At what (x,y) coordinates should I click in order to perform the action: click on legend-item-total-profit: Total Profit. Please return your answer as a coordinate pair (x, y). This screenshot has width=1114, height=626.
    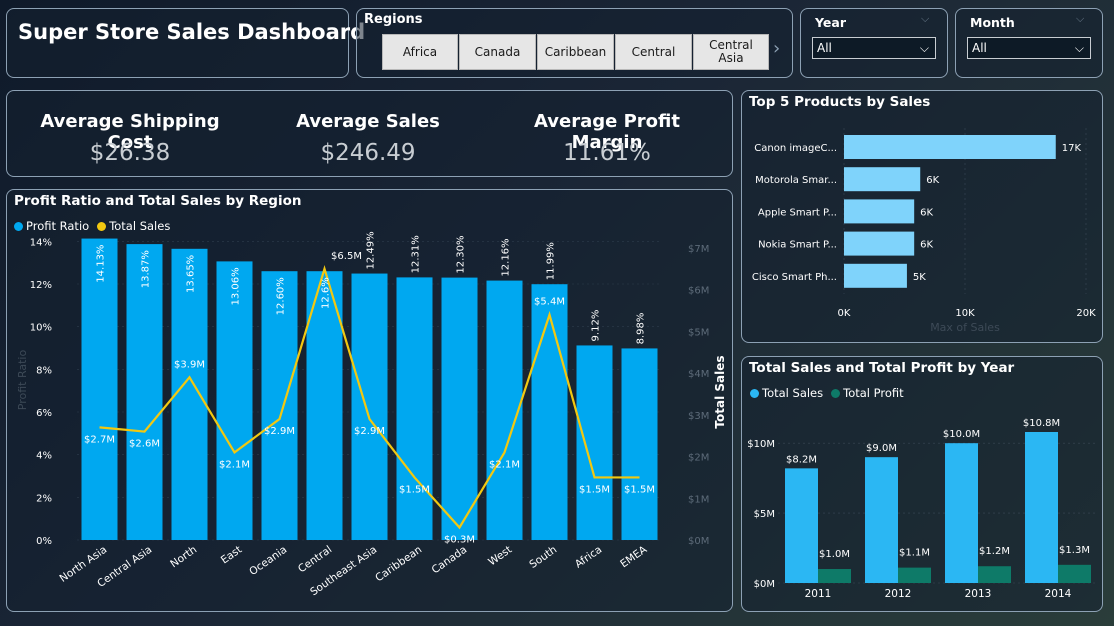
    Looking at the image, I should click on (867, 393).